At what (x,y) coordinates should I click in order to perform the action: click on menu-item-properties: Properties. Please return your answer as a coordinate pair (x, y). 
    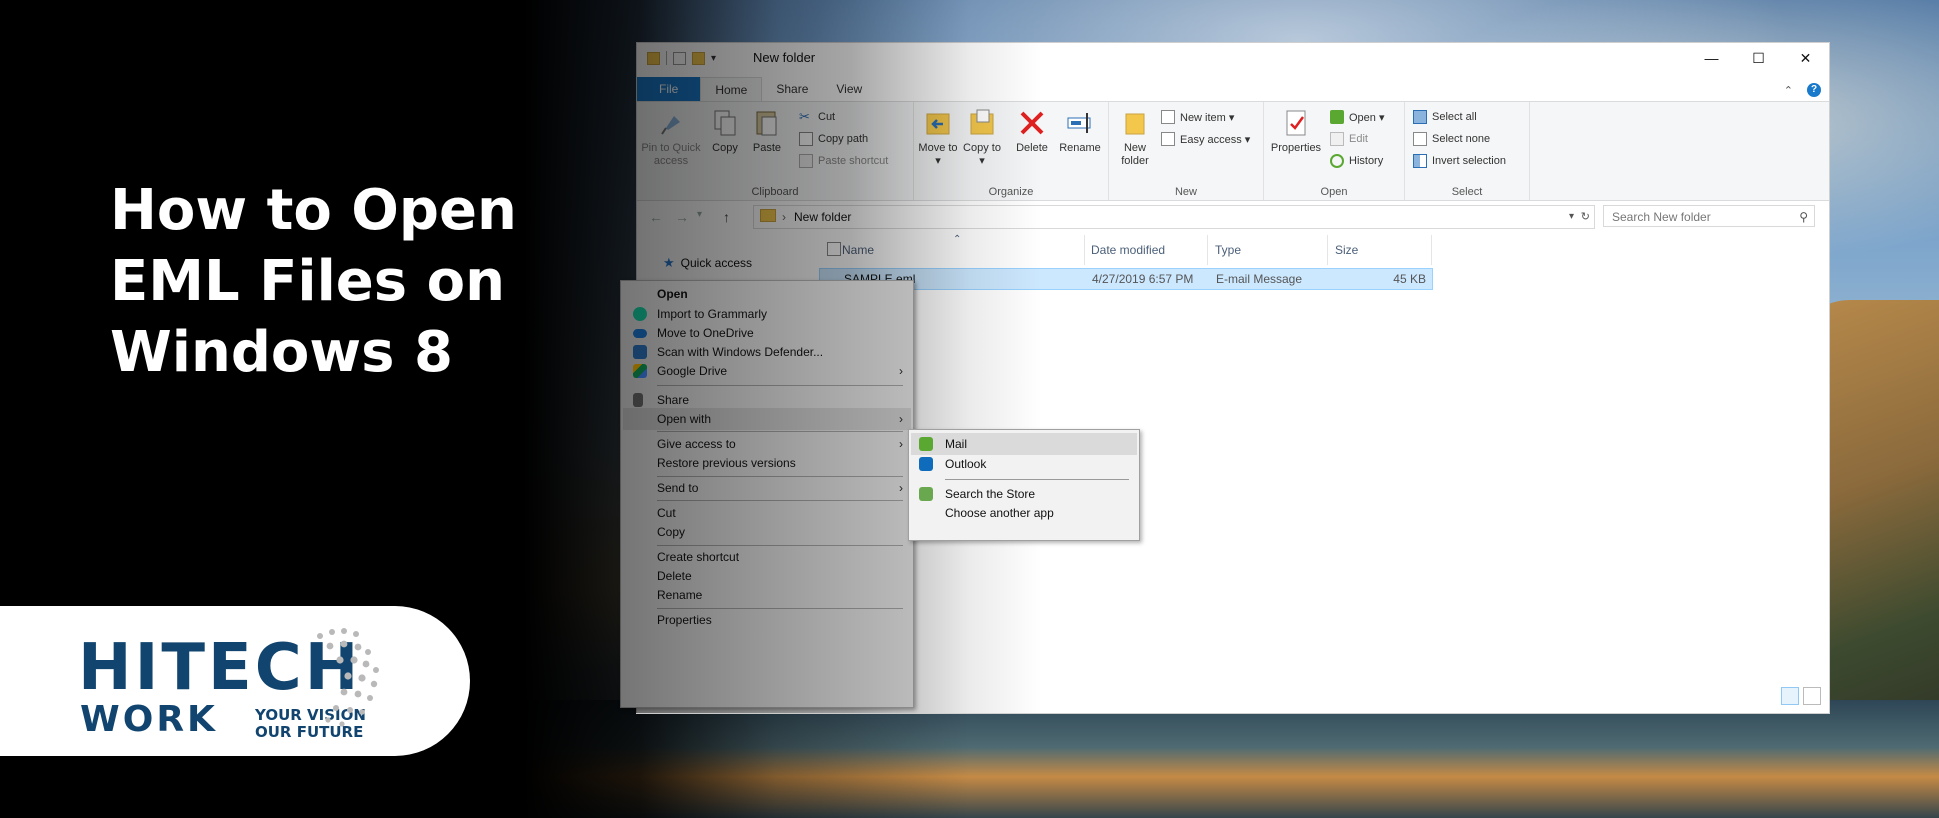
    Looking at the image, I should click on (684, 620).